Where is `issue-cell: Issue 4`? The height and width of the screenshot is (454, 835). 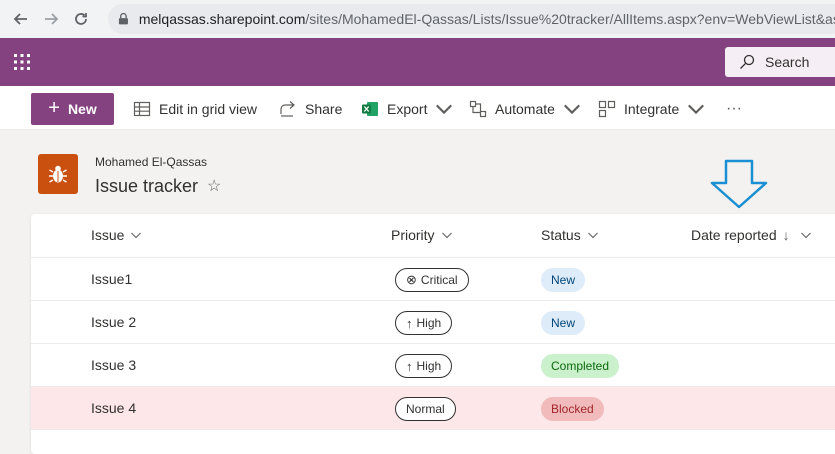
issue-cell: Issue 4 is located at coordinates (113, 408).